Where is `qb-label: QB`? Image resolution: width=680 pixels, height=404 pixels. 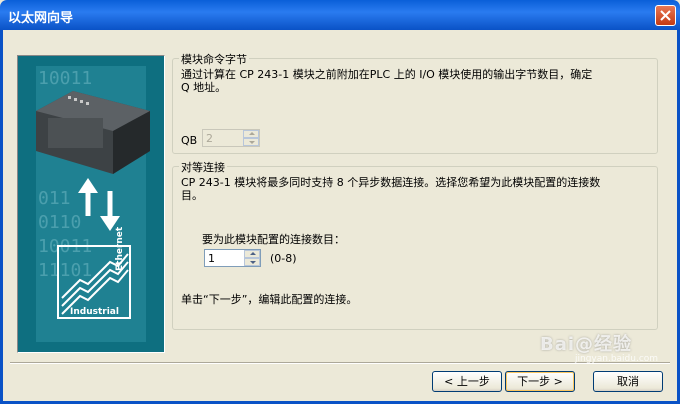 qb-label: QB is located at coordinates (189, 140).